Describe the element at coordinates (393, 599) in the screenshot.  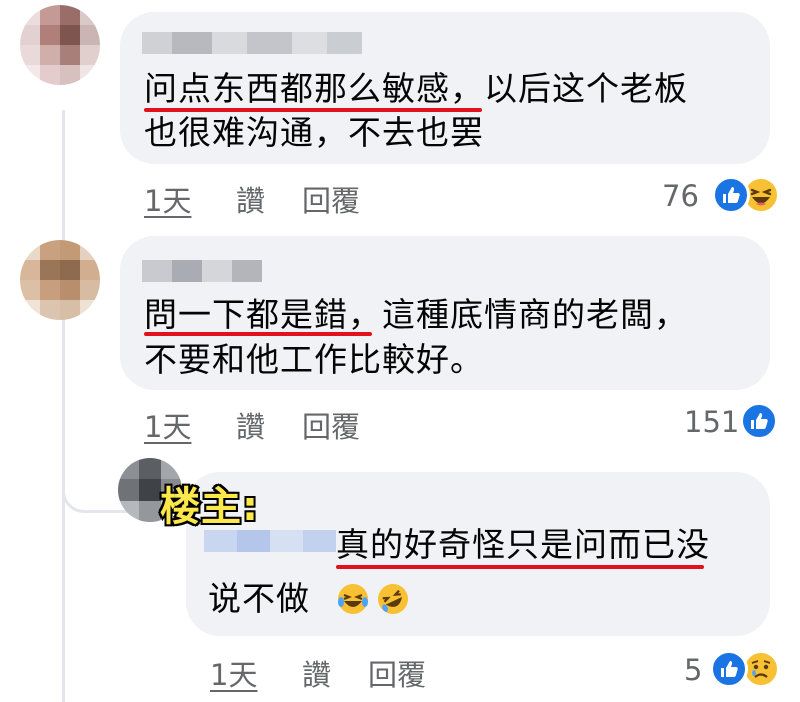
I see `rofl-icon` at that location.